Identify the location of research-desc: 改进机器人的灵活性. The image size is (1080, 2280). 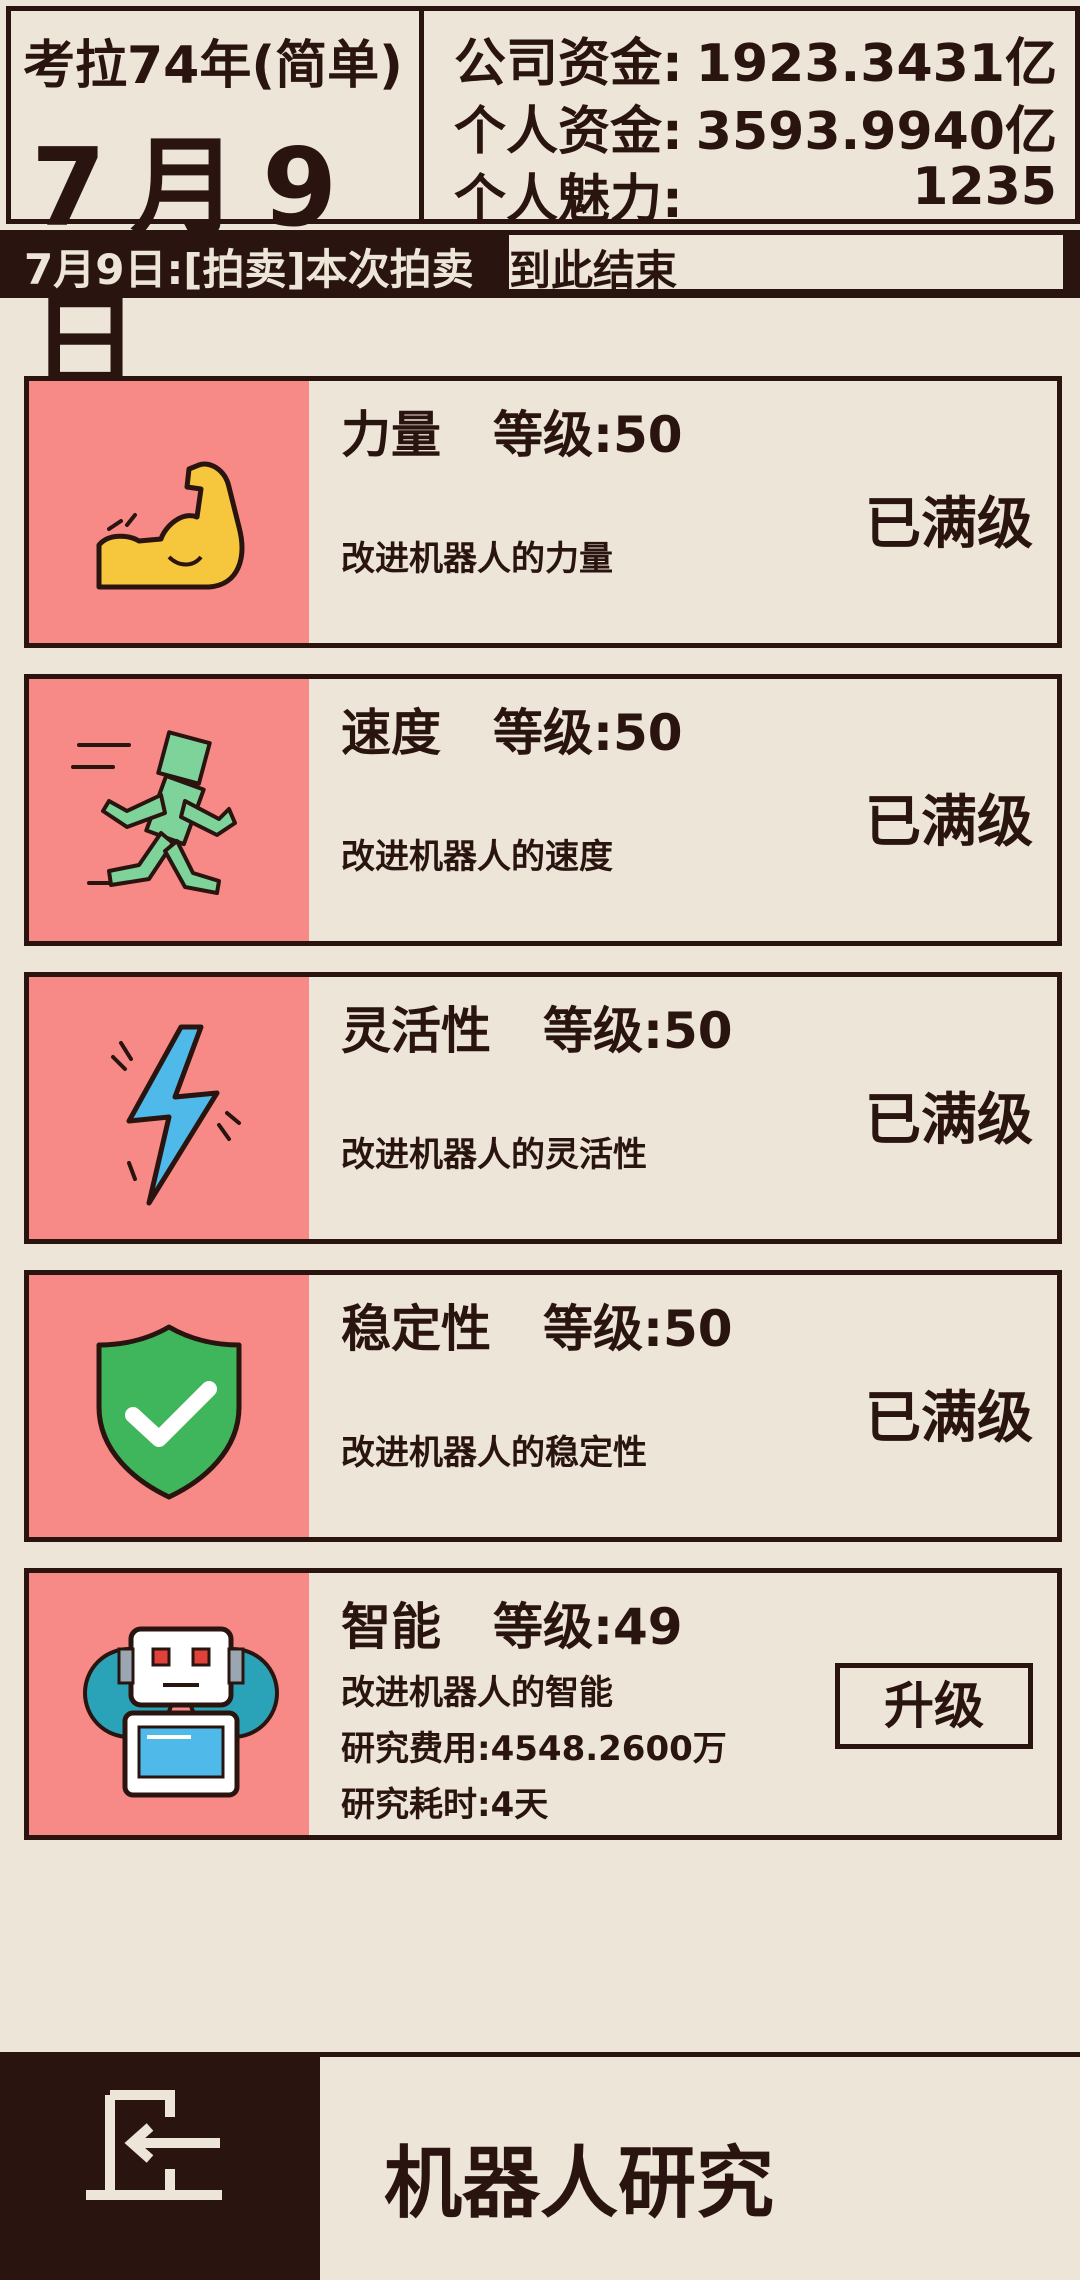
(494, 1155).